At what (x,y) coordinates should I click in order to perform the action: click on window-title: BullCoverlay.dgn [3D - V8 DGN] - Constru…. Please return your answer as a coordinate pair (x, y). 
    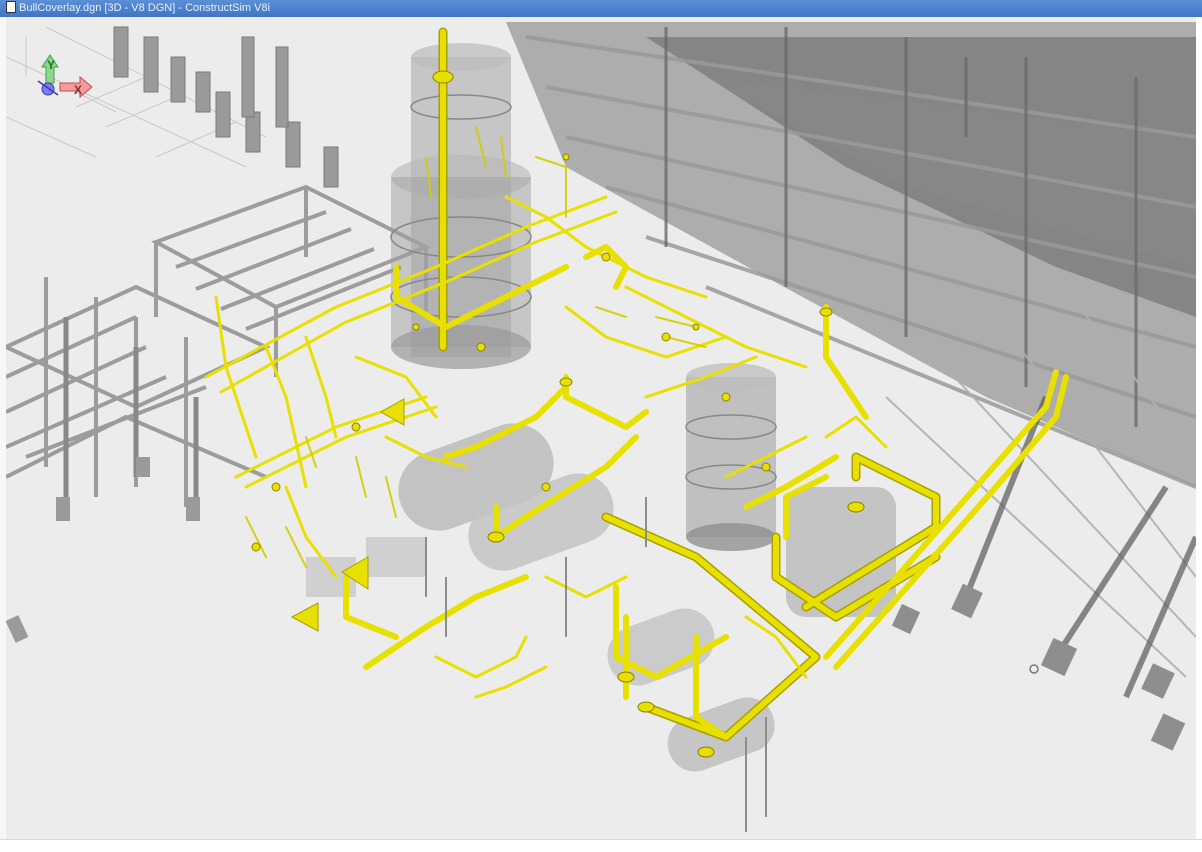
    Looking at the image, I should click on (145, 8).